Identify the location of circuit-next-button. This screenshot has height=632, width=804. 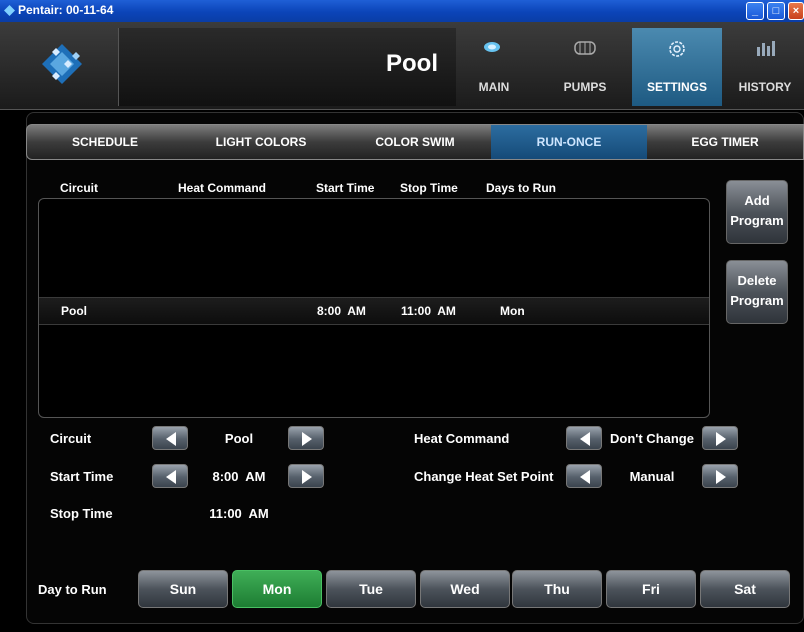
(306, 438).